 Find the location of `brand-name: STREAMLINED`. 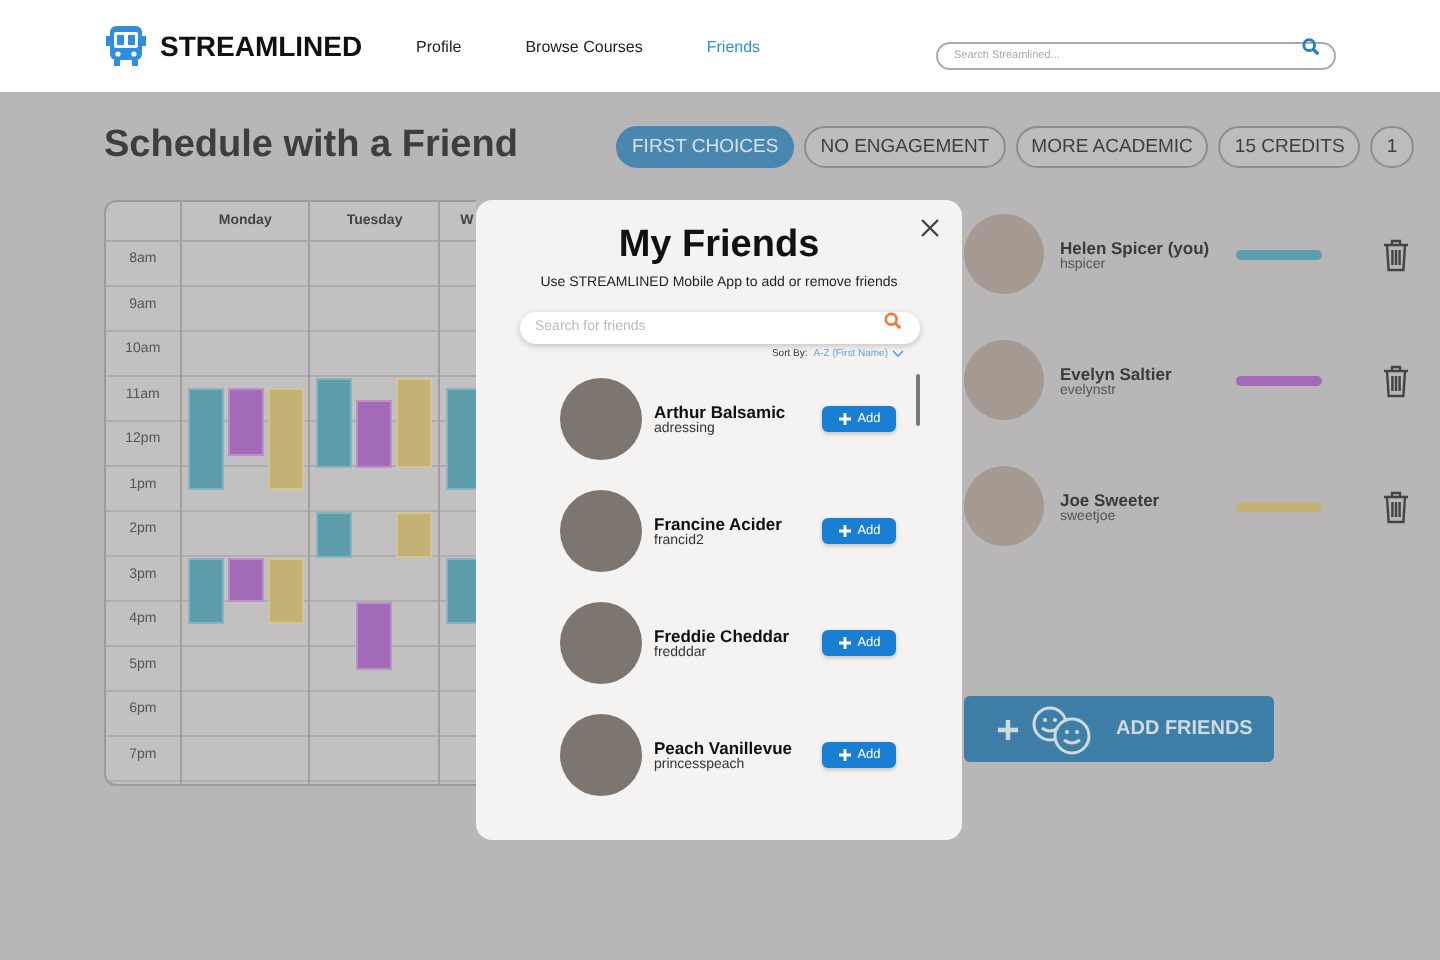

brand-name: STREAMLINED is located at coordinates (261, 46).